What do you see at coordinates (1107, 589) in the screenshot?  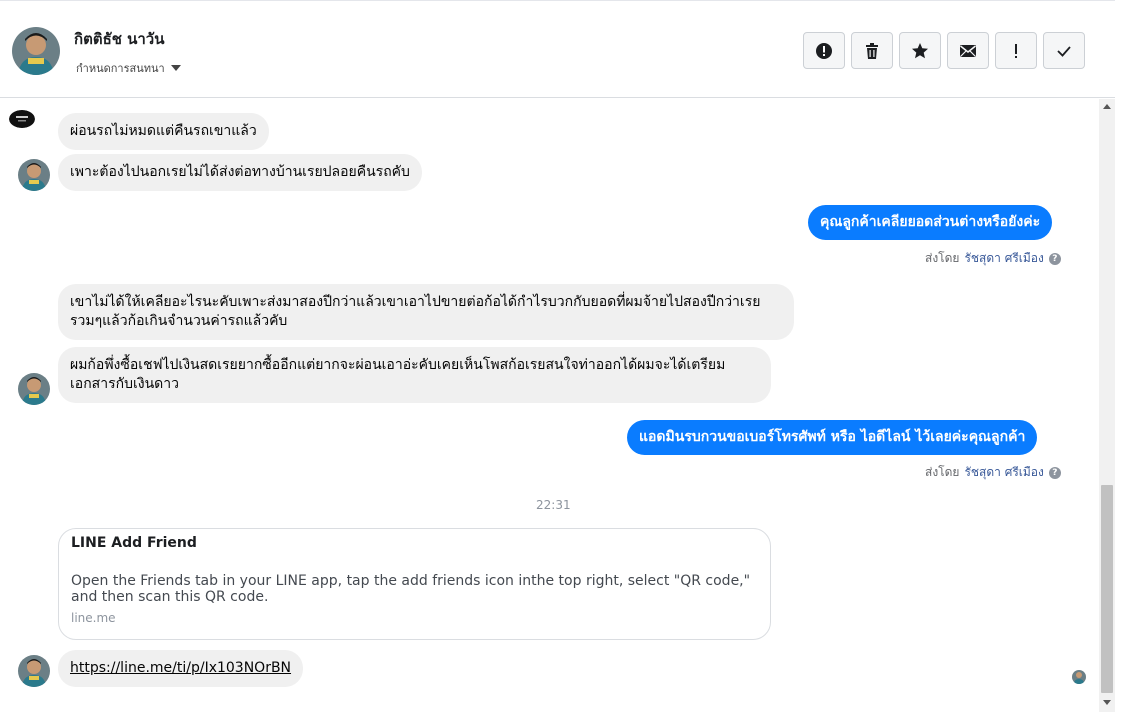 I see `scrollbar-thumb` at bounding box center [1107, 589].